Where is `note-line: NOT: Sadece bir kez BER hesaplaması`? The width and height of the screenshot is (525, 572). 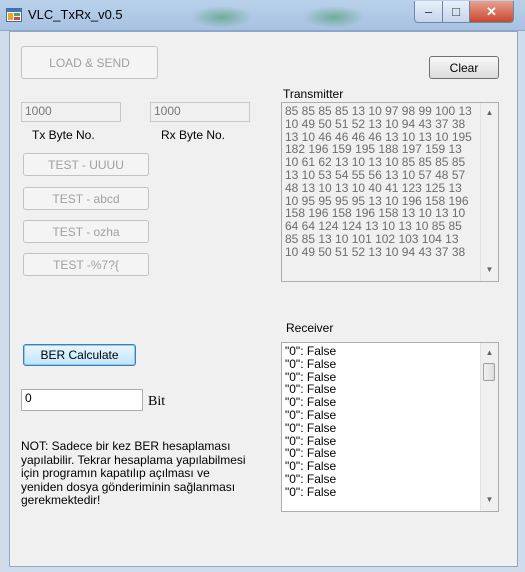 note-line: NOT: Sadece bir kez BER hesaplaması is located at coordinates (126, 446).